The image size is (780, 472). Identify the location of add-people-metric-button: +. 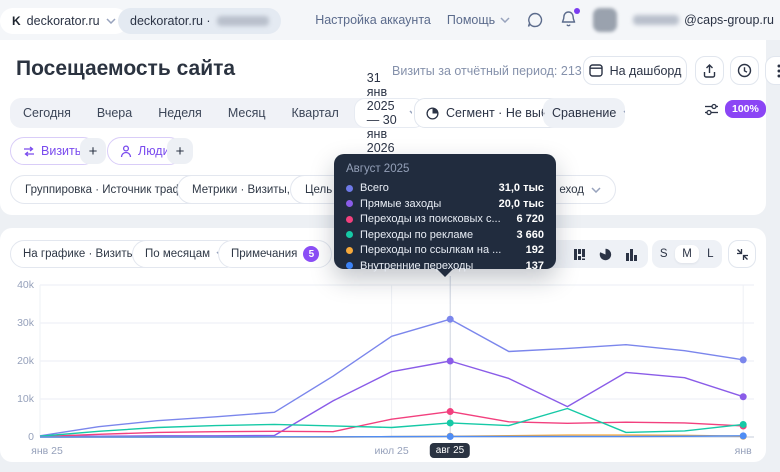
(180, 151).